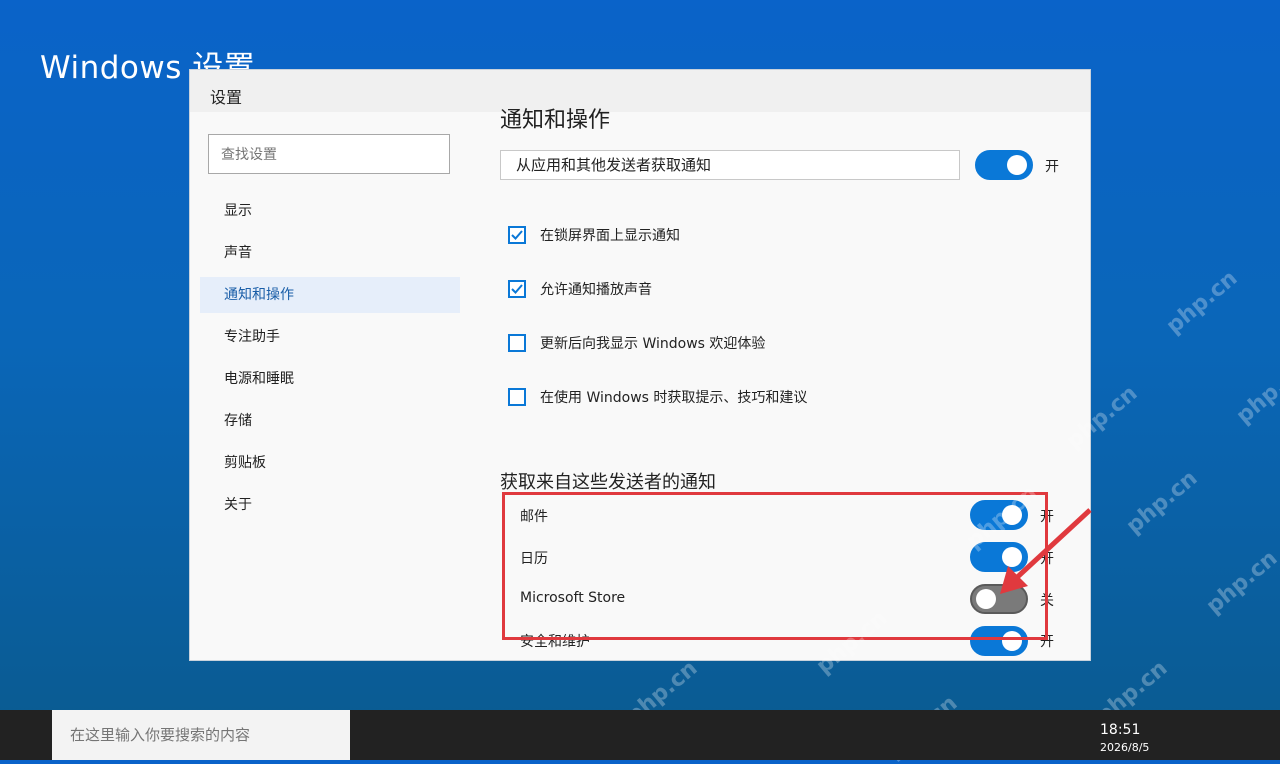  Describe the element at coordinates (1120, 730) in the screenshot. I see `clock-time: 18:51` at that location.